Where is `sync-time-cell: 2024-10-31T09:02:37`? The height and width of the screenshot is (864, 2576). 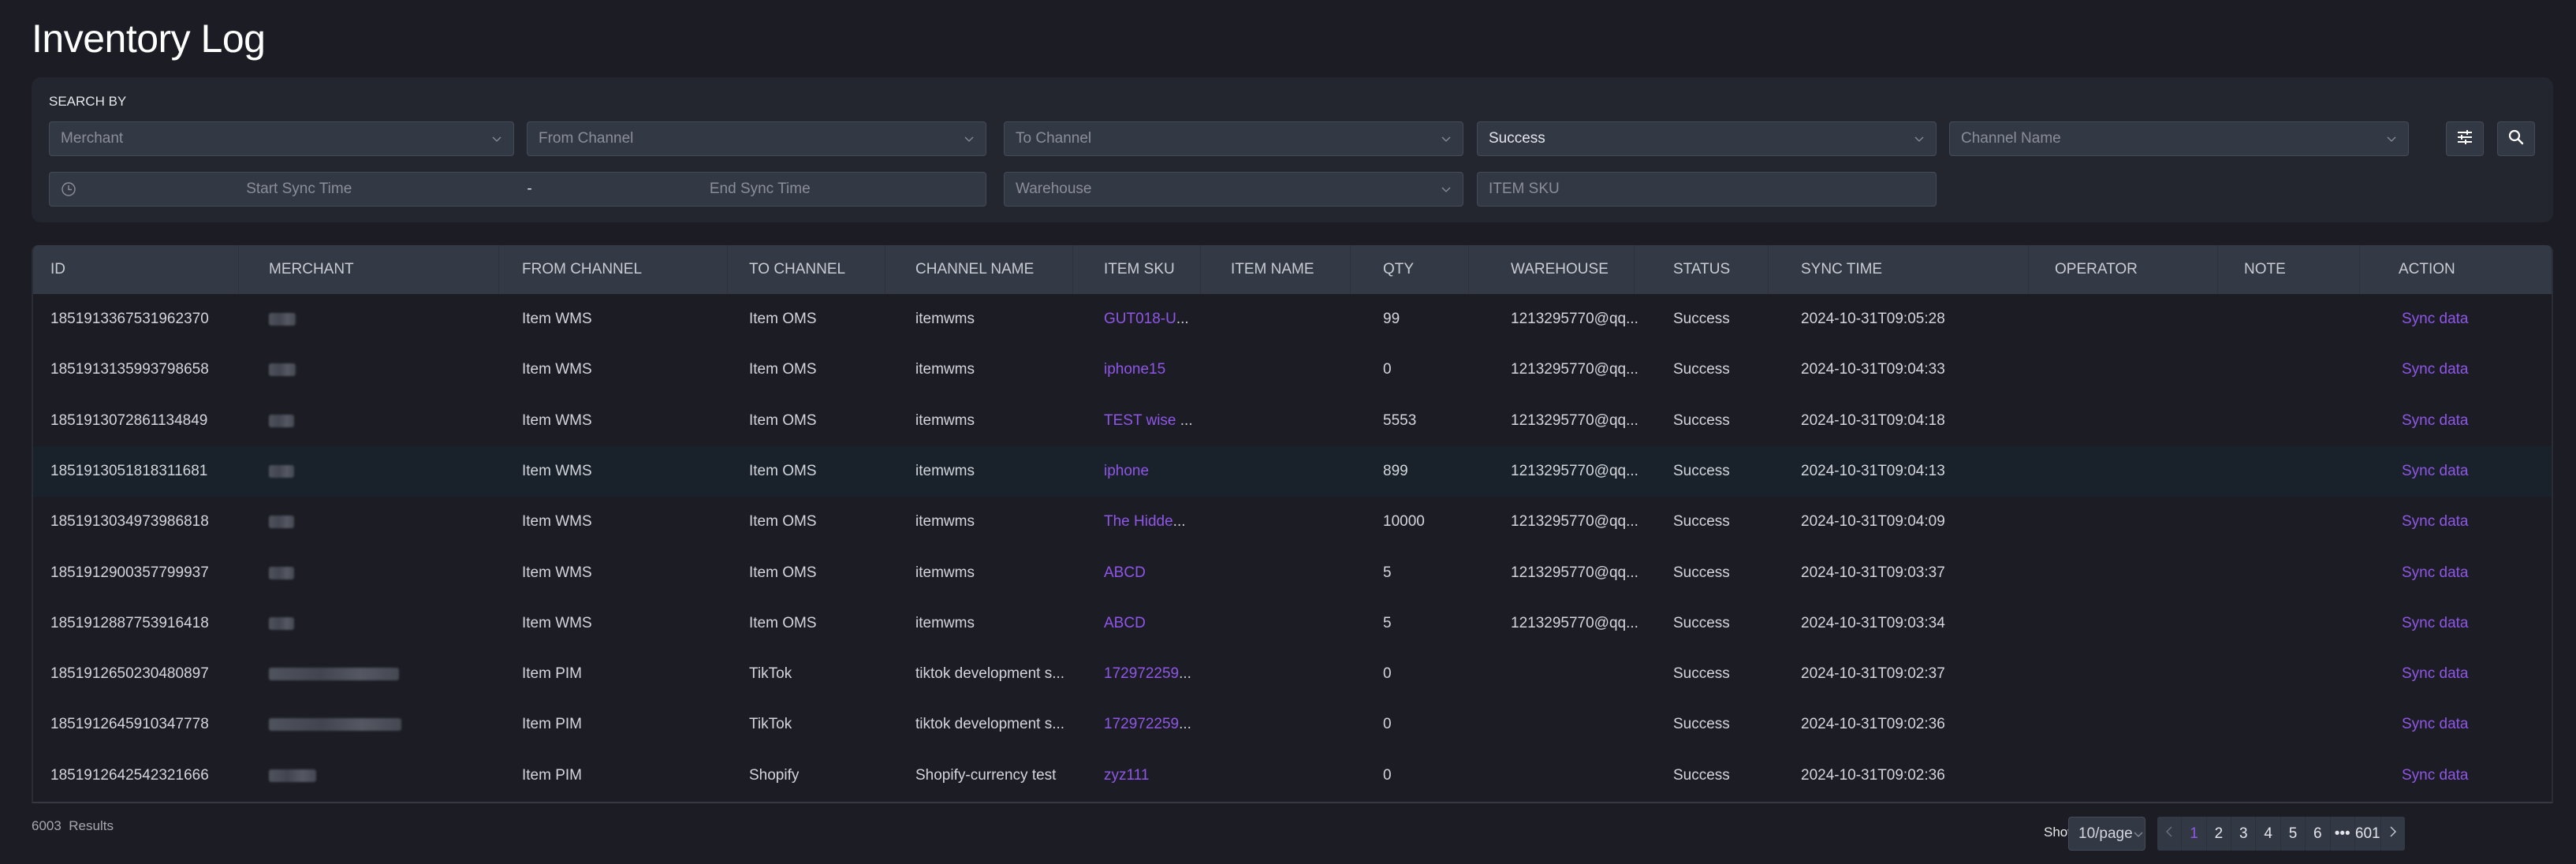
sync-time-cell: 2024-10-31T09:02:37 is located at coordinates (1873, 674).